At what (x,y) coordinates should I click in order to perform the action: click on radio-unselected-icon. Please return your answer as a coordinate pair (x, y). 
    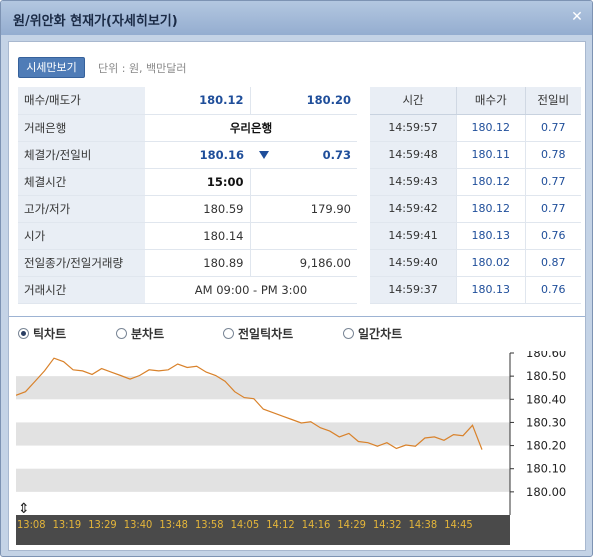
    Looking at the image, I should click on (121, 333).